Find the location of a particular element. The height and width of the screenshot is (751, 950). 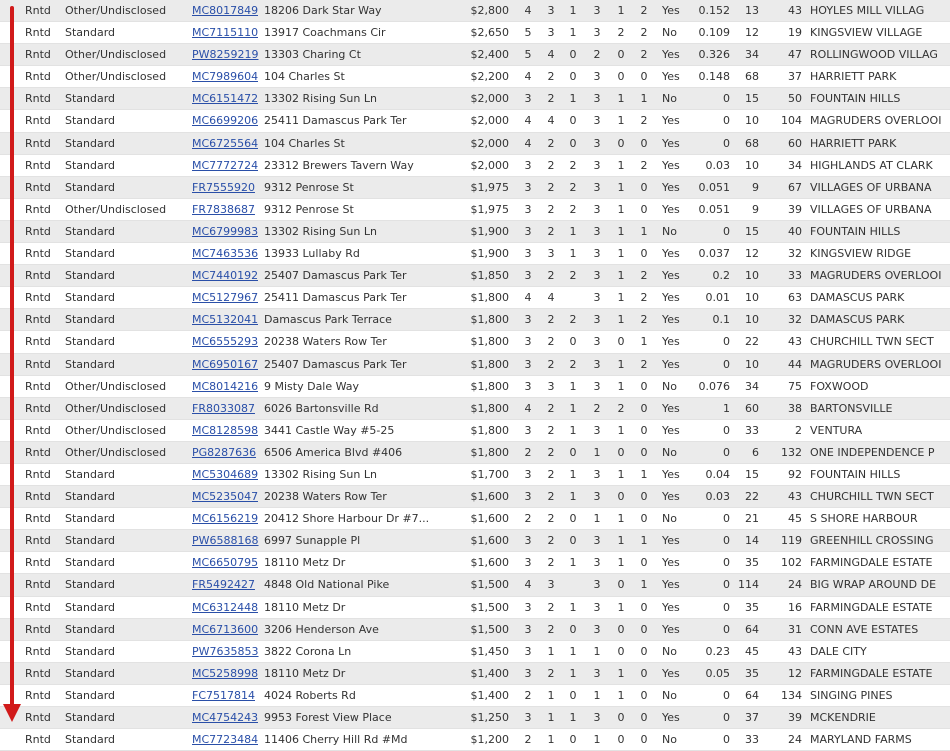

row-decimal: 0.23 is located at coordinates (718, 651).